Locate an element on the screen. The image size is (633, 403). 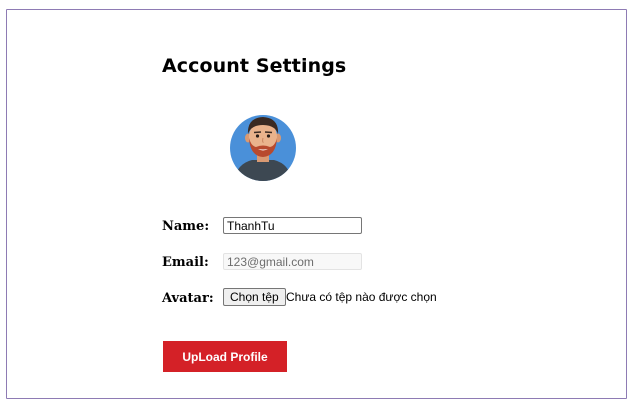
upload-profile-button: UpLoad Profile is located at coordinates (225, 356).